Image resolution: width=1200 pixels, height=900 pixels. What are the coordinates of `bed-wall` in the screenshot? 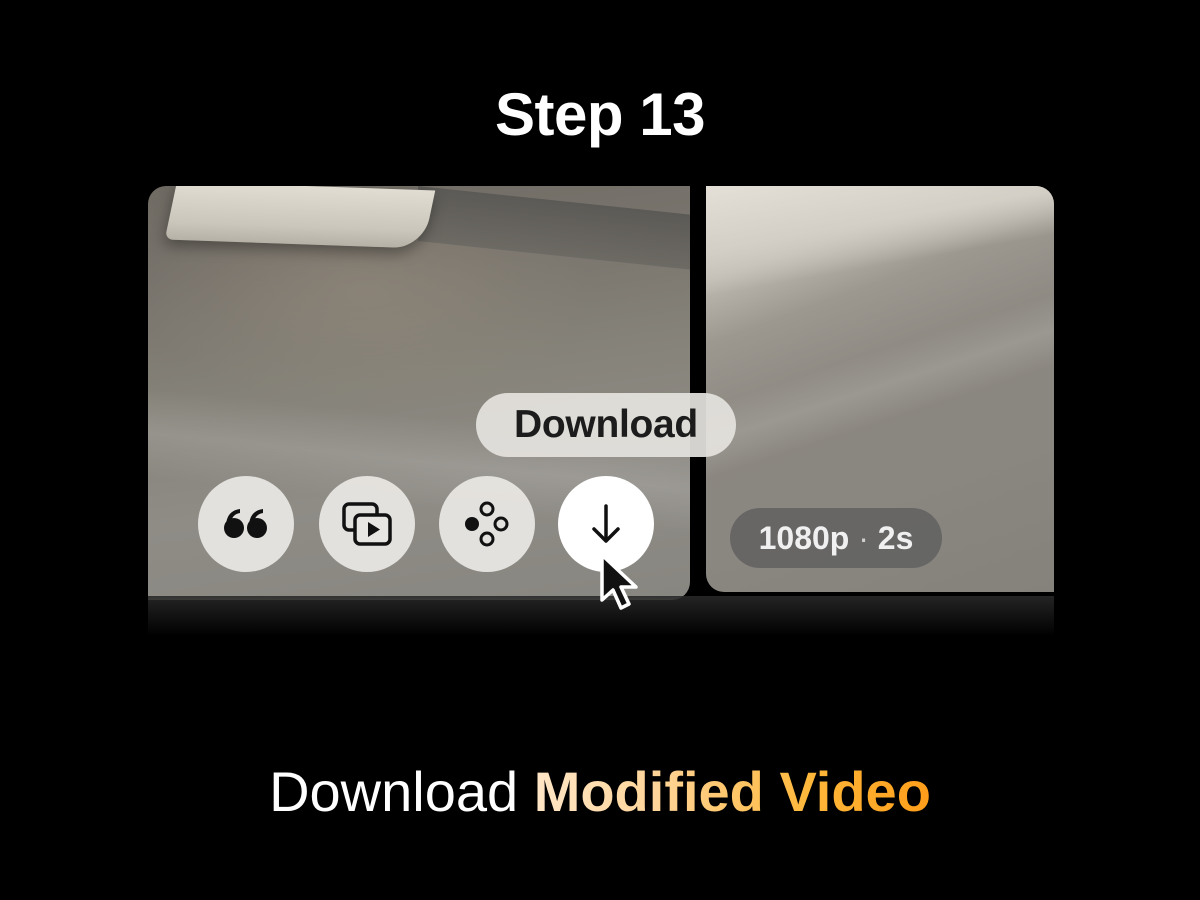 It's located at (554, 228).